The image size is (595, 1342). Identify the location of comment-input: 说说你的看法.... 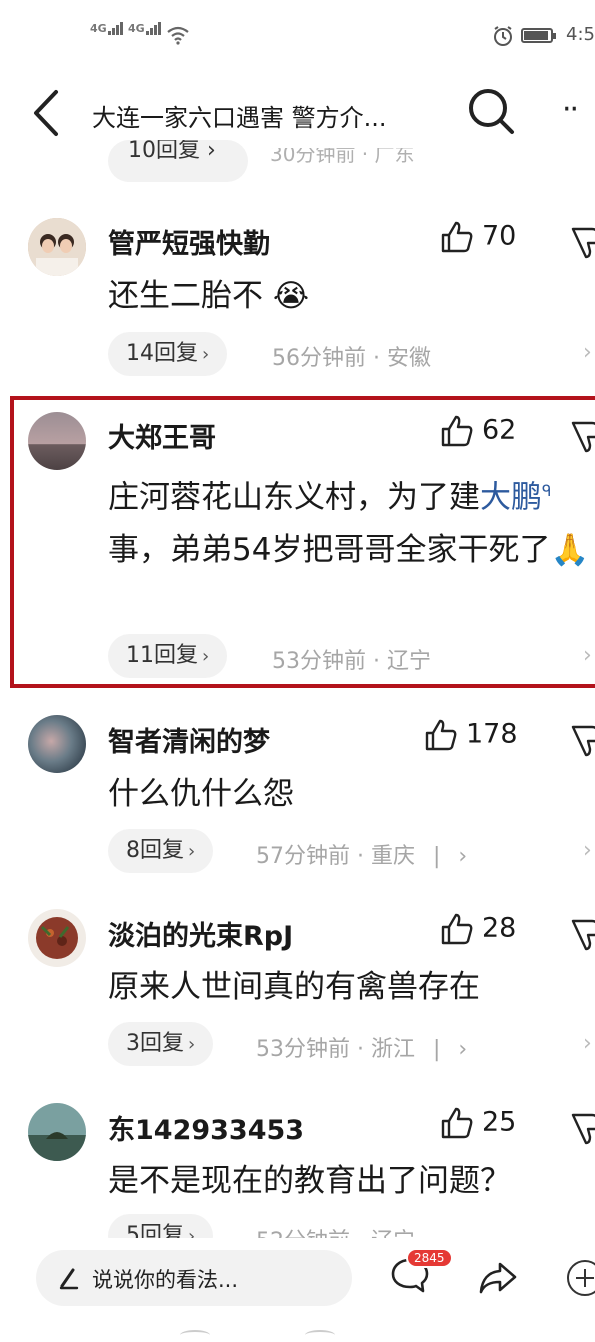
(194, 1278).